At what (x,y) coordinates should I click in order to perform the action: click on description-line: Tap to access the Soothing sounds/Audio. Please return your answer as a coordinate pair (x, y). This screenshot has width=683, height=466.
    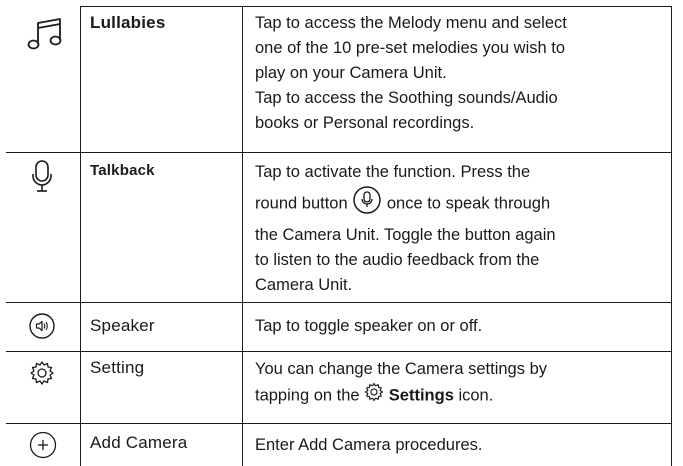
    Looking at the image, I should click on (406, 98).